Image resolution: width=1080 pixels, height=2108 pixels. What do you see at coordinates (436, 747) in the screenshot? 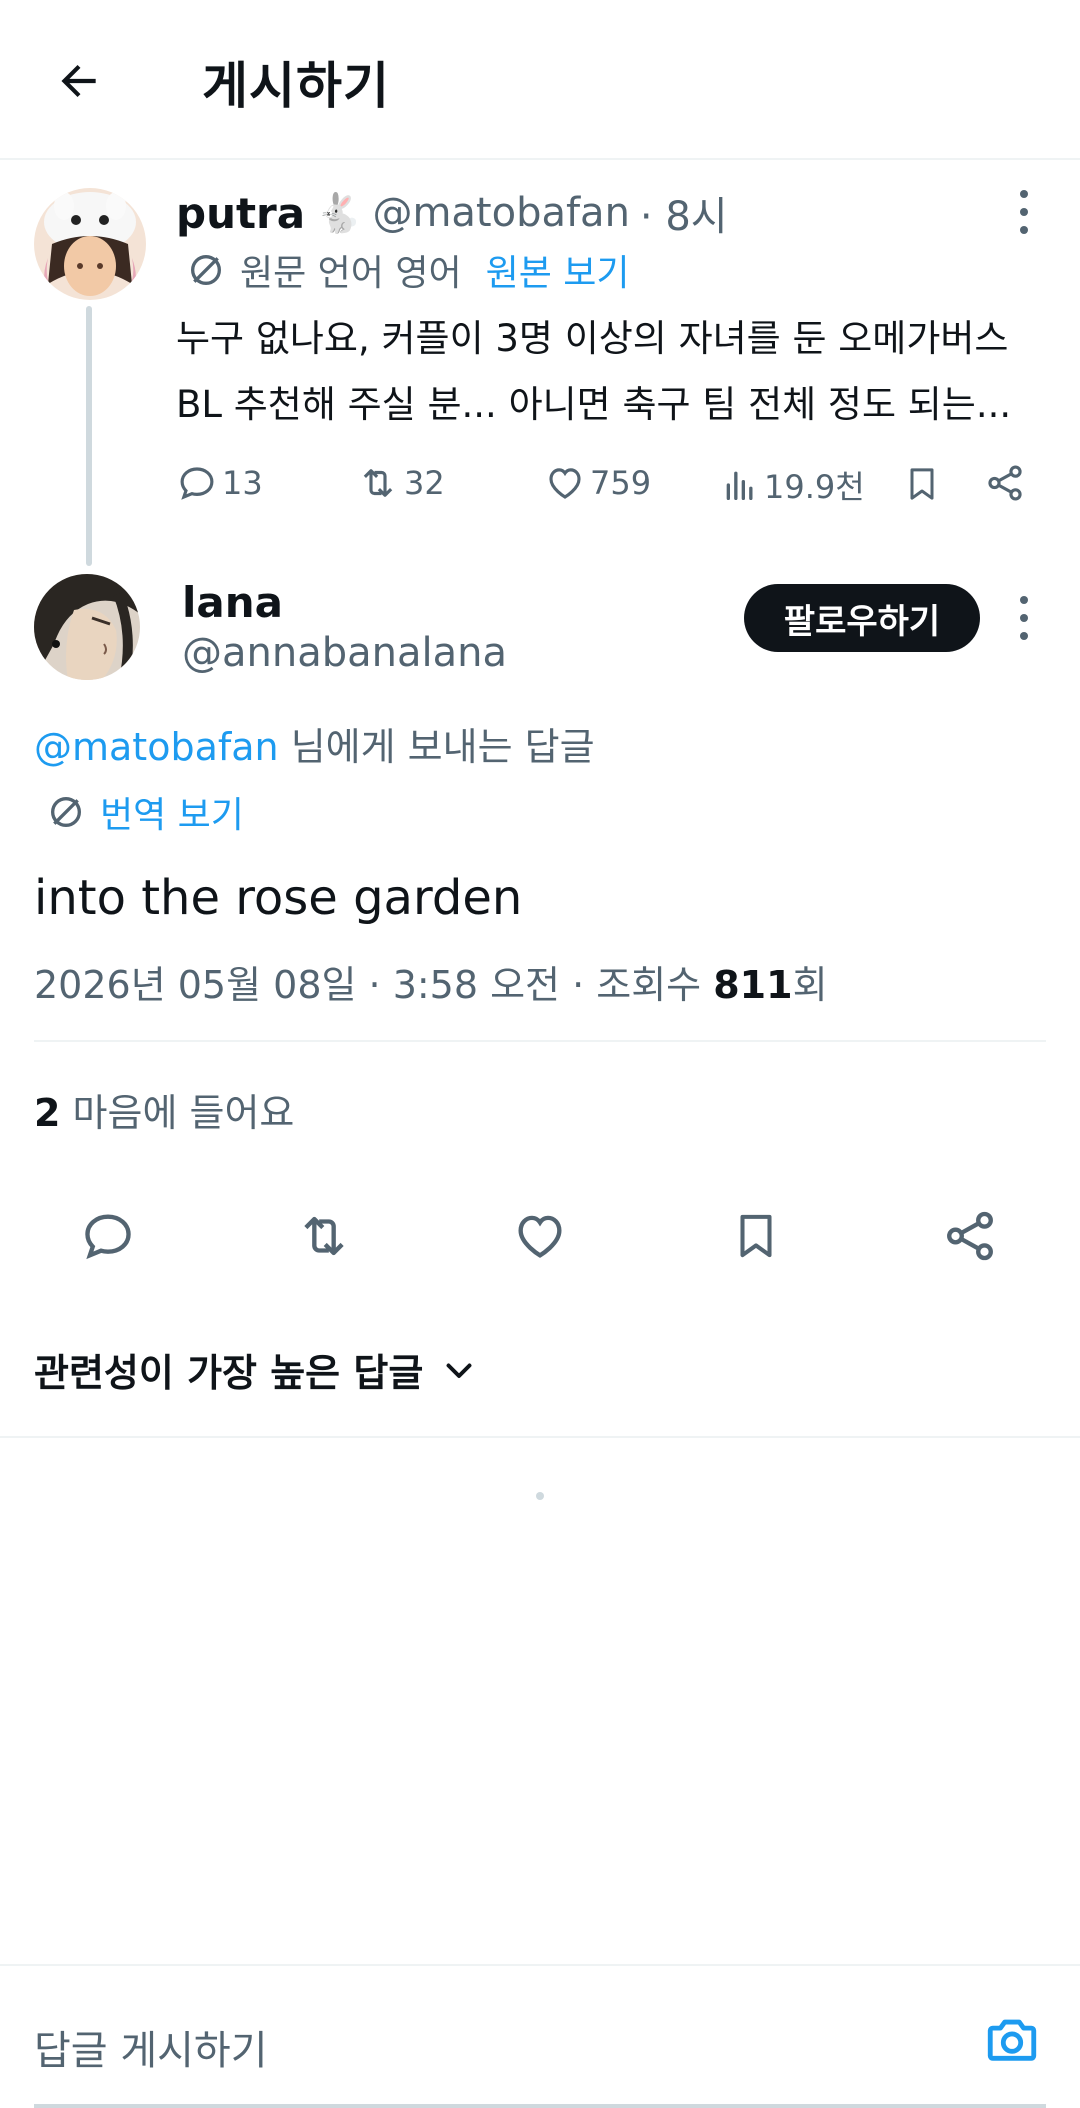
I see `reply-to-label: 님에게 보내는 답글` at bounding box center [436, 747].